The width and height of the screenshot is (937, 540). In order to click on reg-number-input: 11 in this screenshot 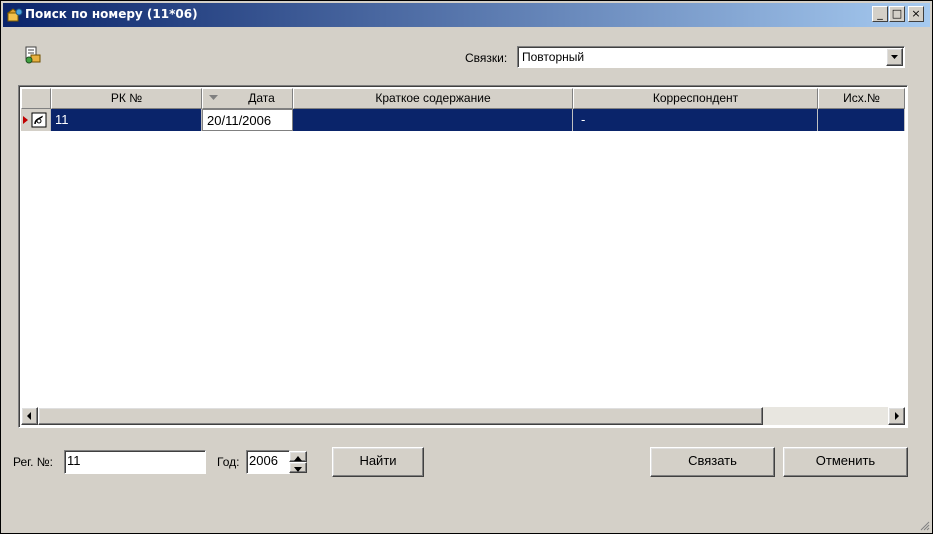, I will do `click(135, 462)`.